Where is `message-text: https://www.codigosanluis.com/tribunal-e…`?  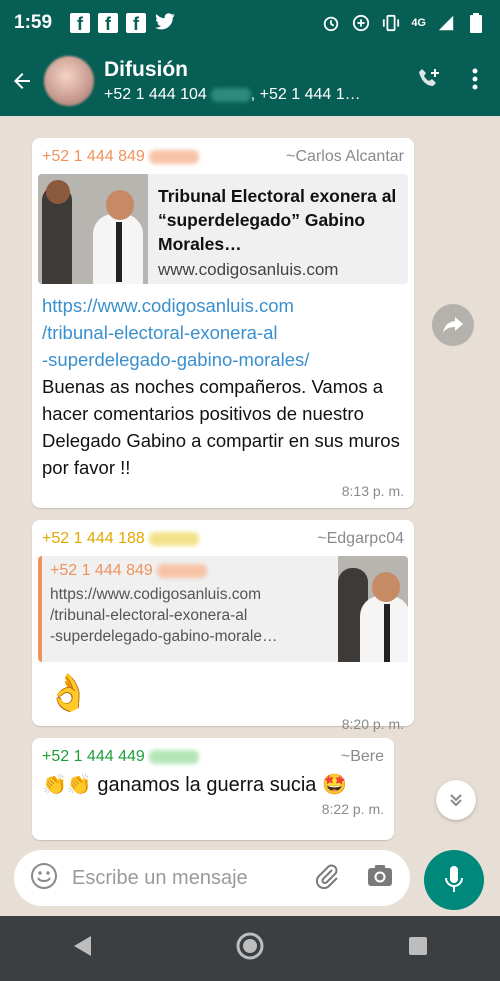
message-text: https://www.codigosanluis.com/tribunal-e… is located at coordinates (223, 386).